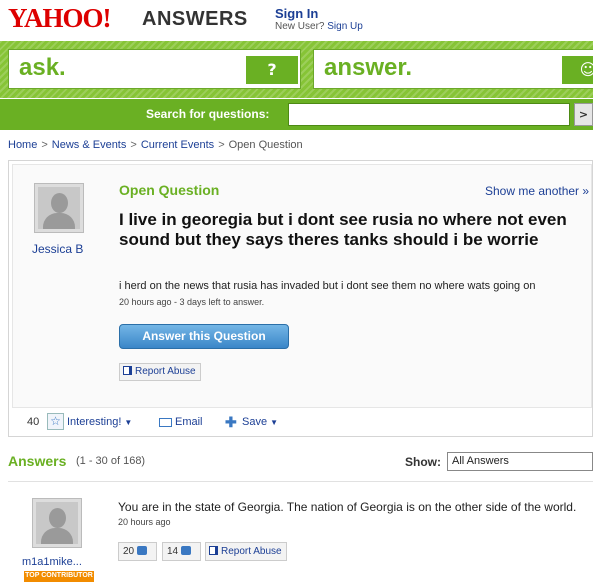  Describe the element at coordinates (55, 421) in the screenshot. I see `star-icon: ☆` at that location.